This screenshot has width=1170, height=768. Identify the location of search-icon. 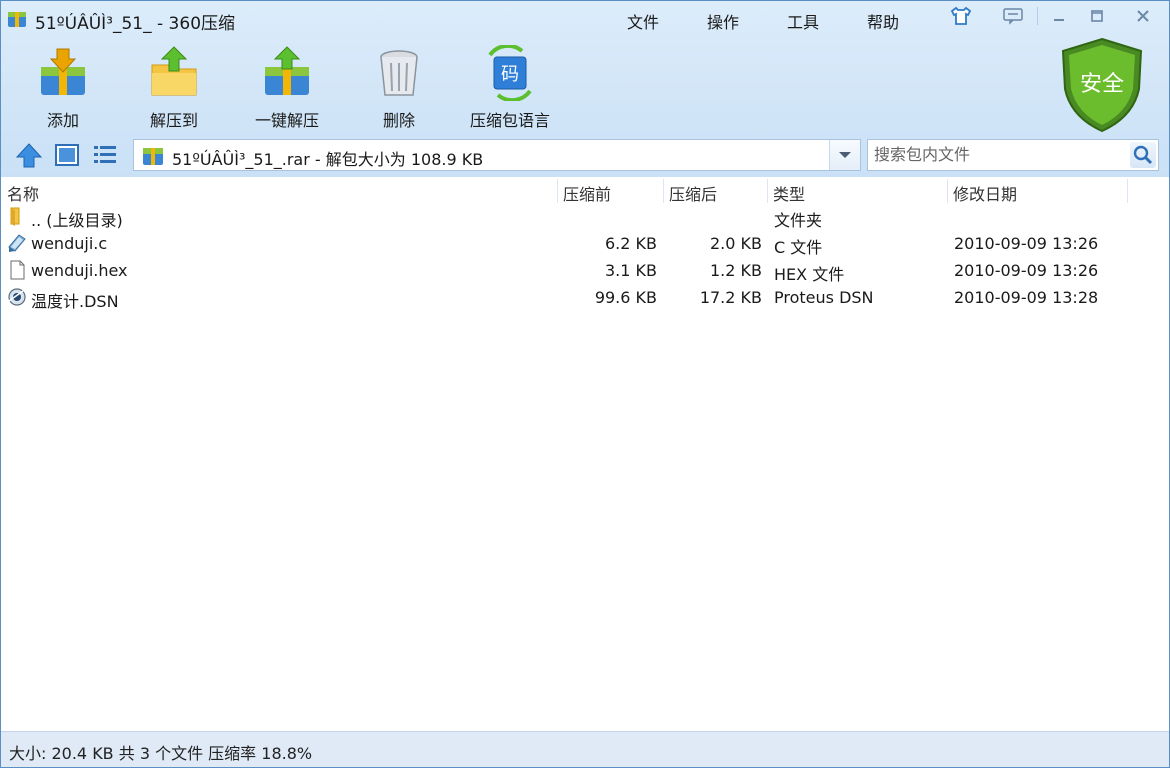
(1143, 155).